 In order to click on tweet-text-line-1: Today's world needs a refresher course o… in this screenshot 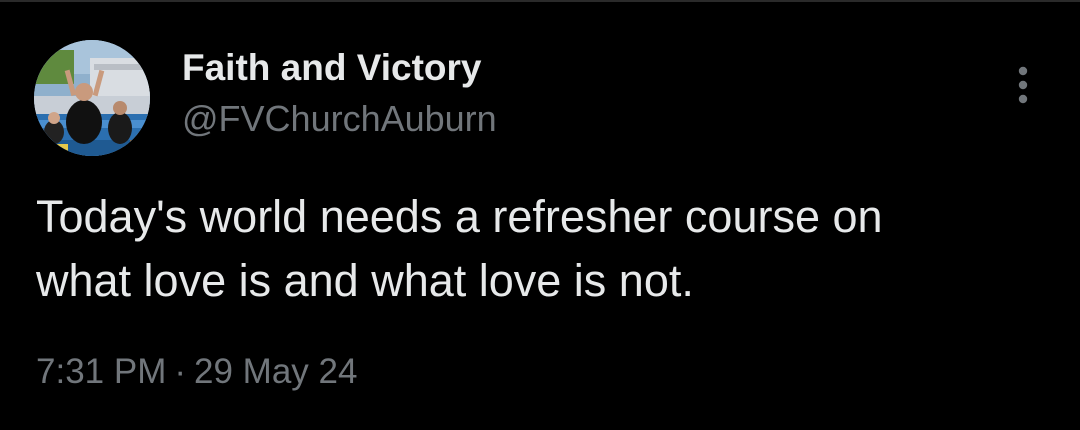, I will do `click(459, 216)`.